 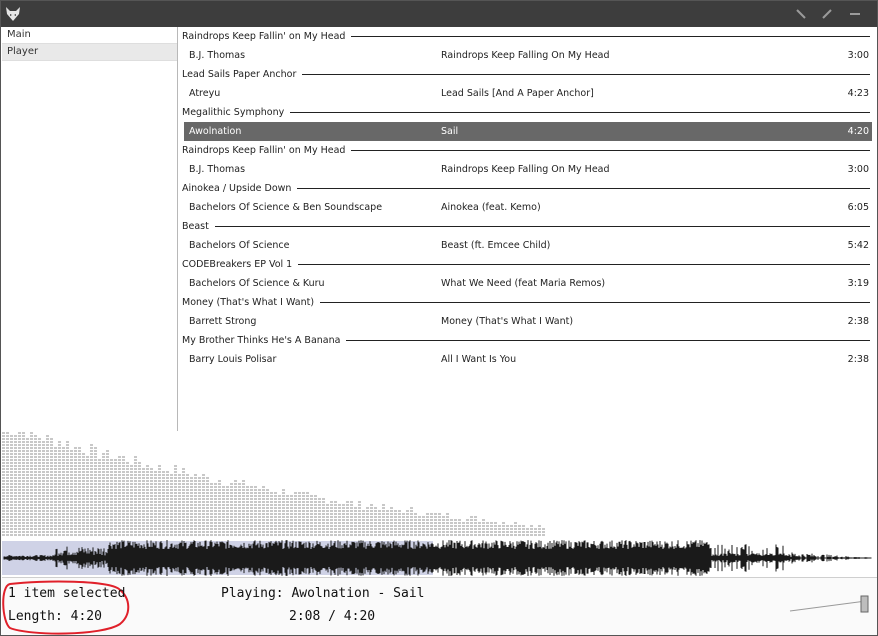 What do you see at coordinates (496, 245) in the screenshot?
I see `track-title: Beast (ft. Emcee Child)` at bounding box center [496, 245].